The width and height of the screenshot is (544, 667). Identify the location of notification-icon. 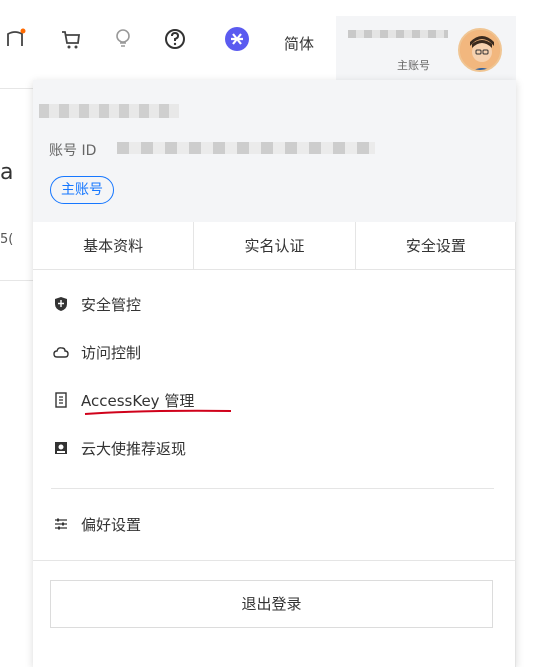
(15, 39).